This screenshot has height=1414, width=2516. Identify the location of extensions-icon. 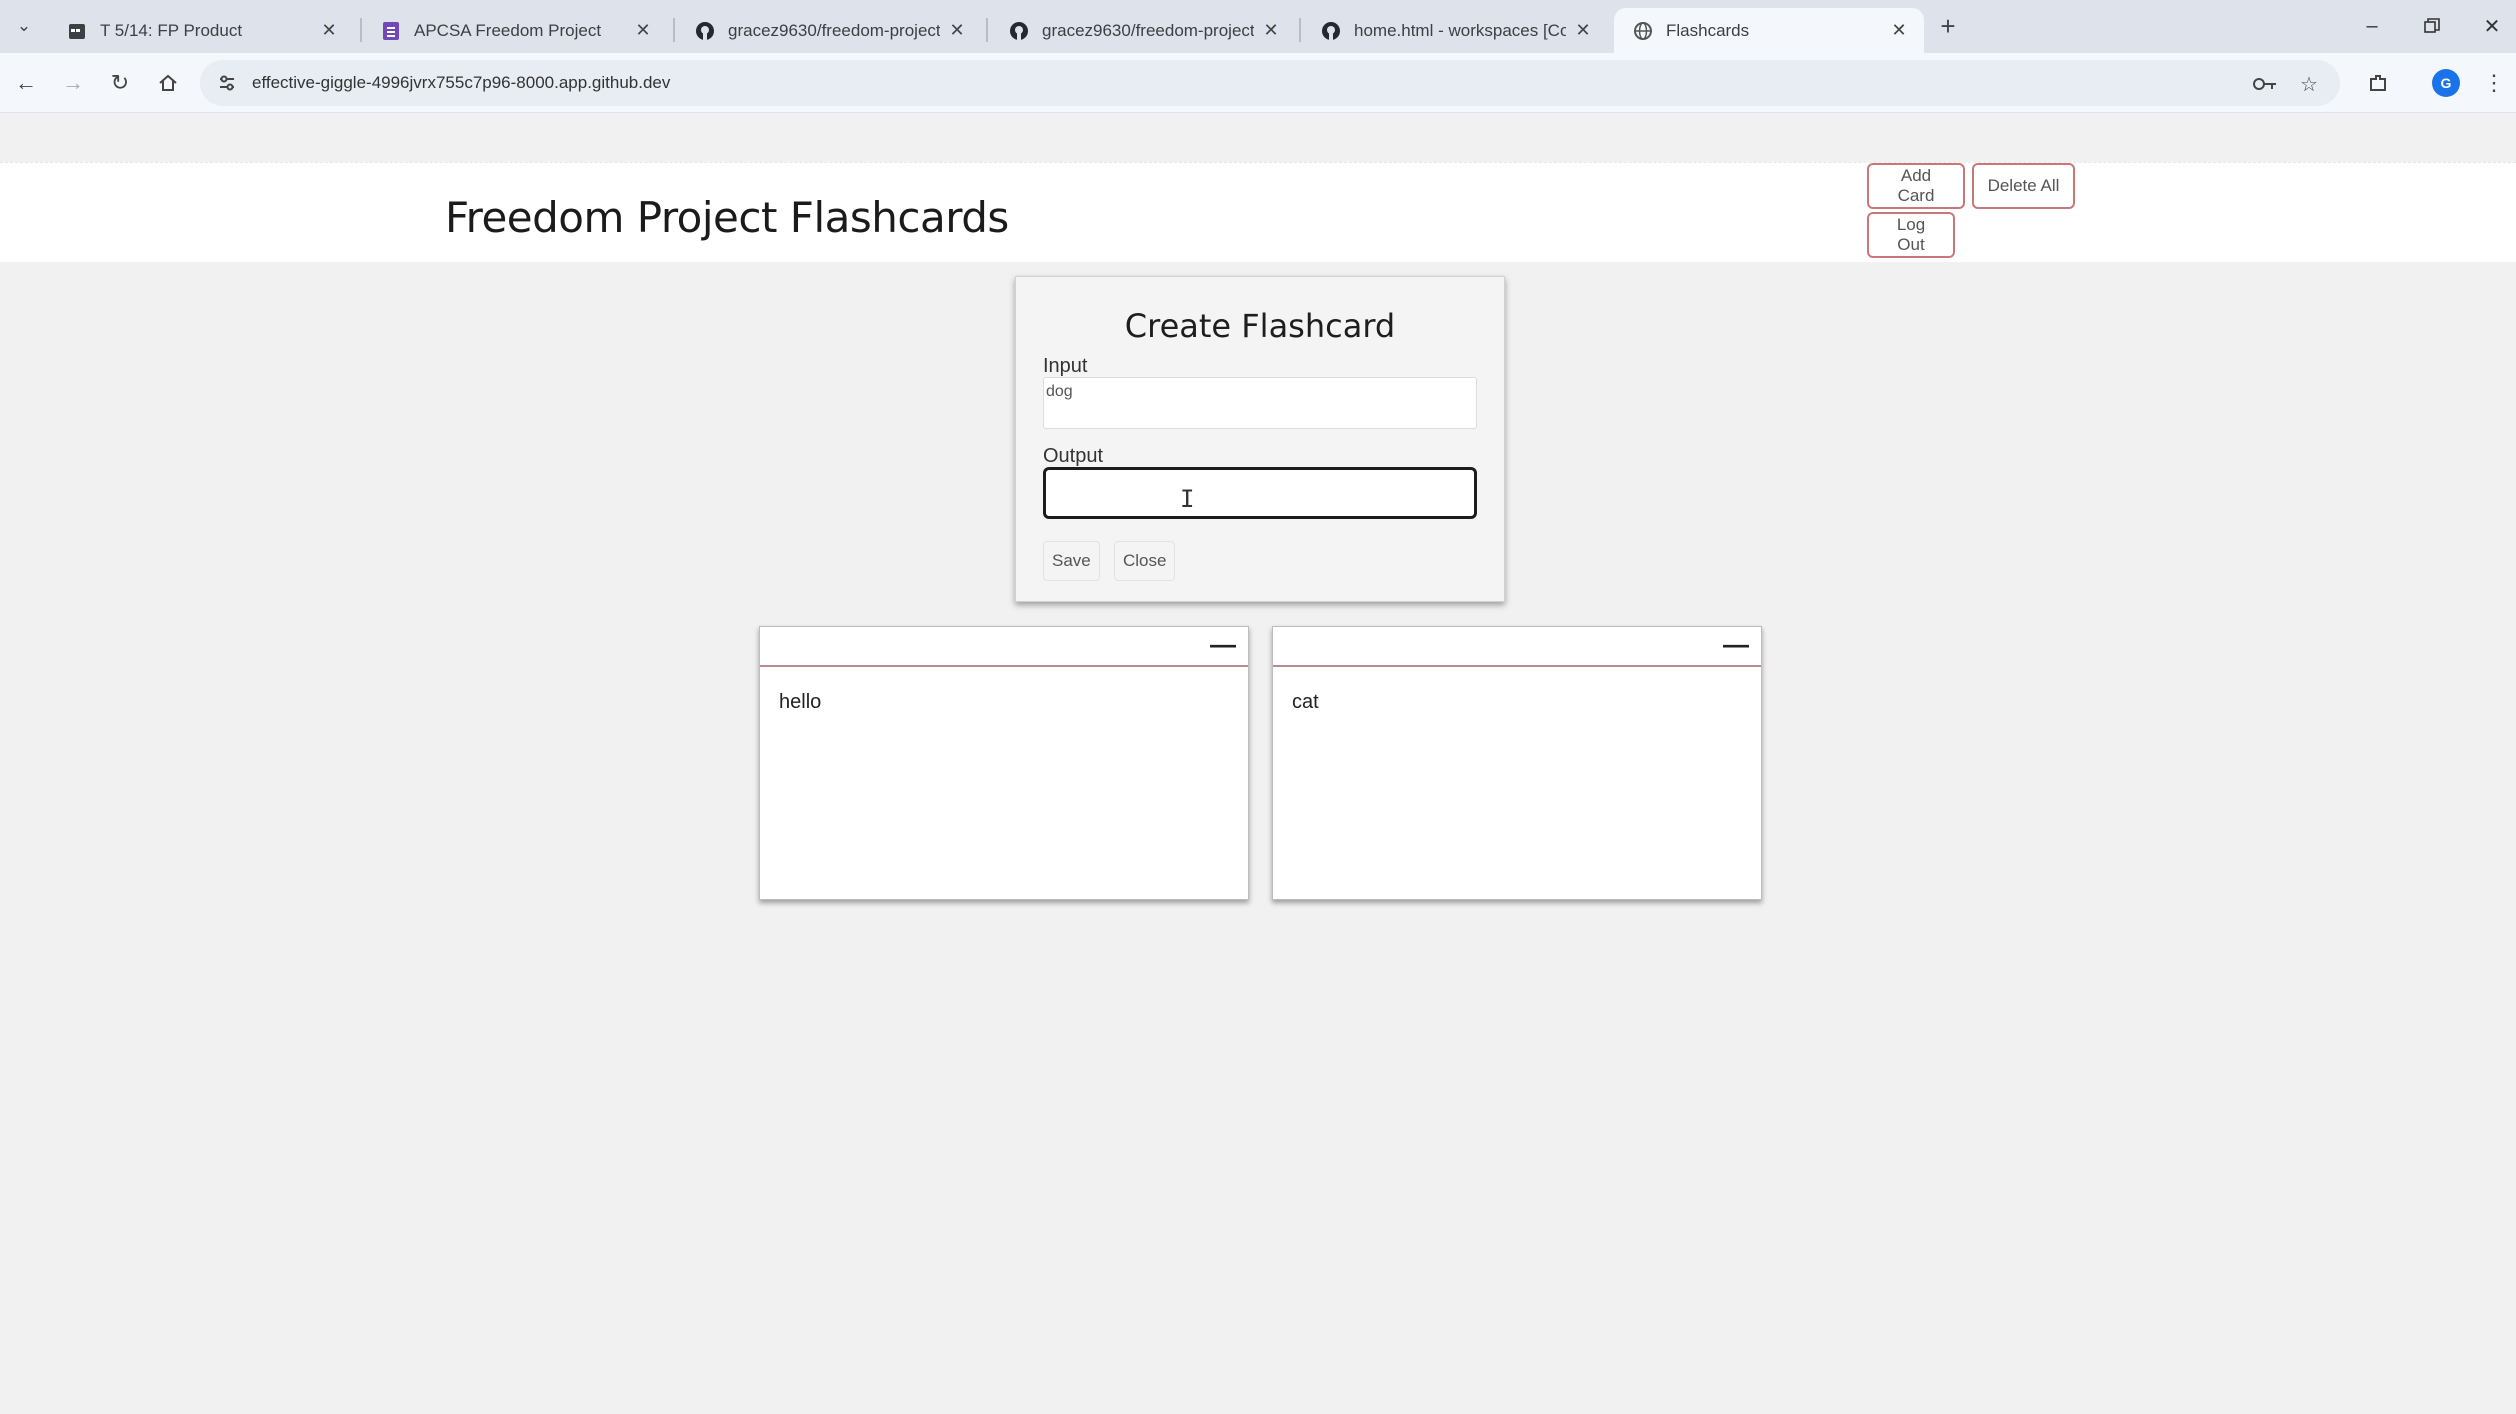
(2378, 83).